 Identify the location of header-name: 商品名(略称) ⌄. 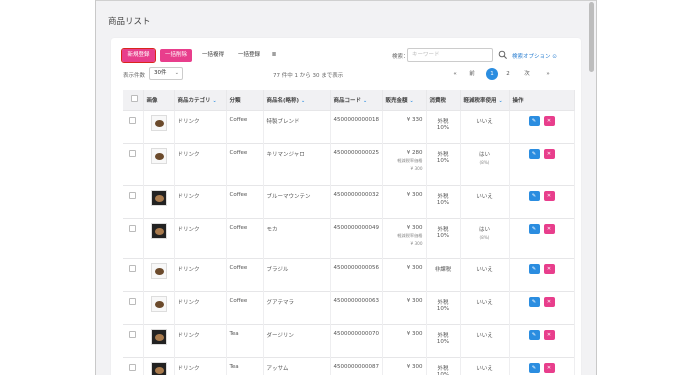
(297, 100).